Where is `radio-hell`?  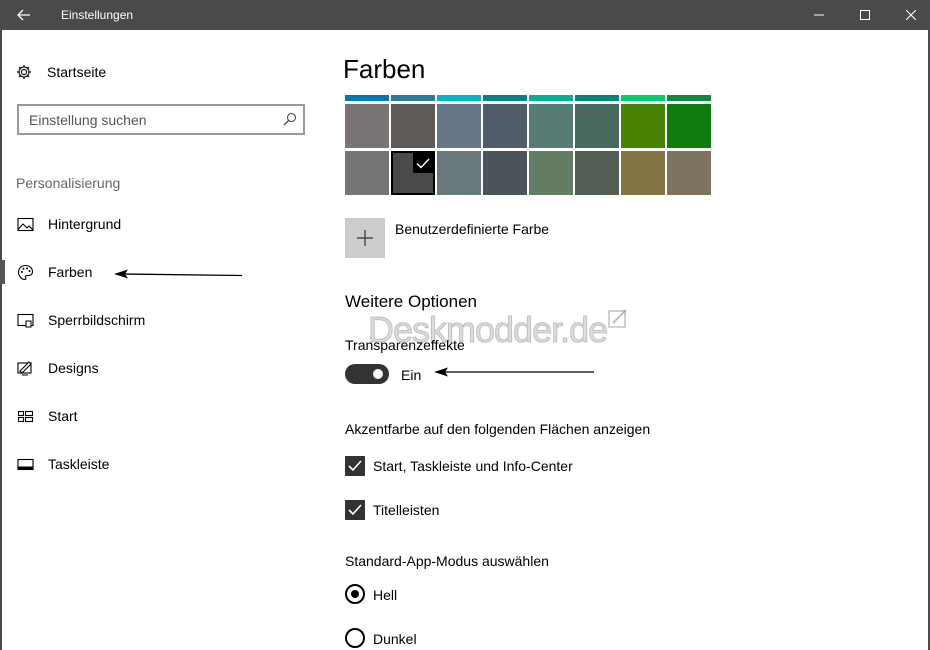
radio-hell is located at coordinates (355, 594).